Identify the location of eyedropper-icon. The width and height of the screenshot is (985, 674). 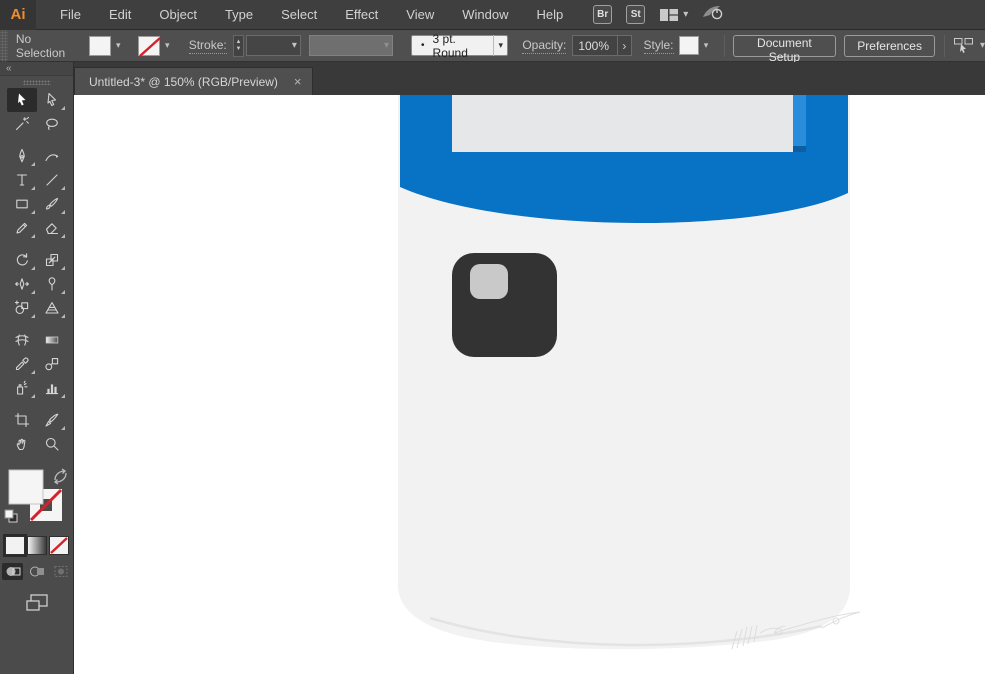
(22, 364).